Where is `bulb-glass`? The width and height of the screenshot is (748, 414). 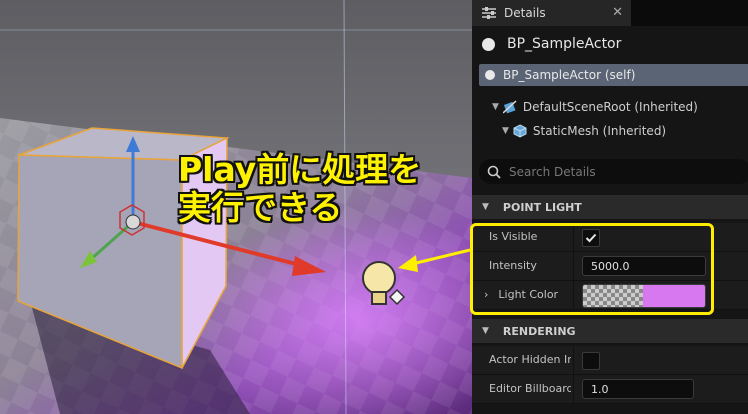
bulb-glass is located at coordinates (379, 278).